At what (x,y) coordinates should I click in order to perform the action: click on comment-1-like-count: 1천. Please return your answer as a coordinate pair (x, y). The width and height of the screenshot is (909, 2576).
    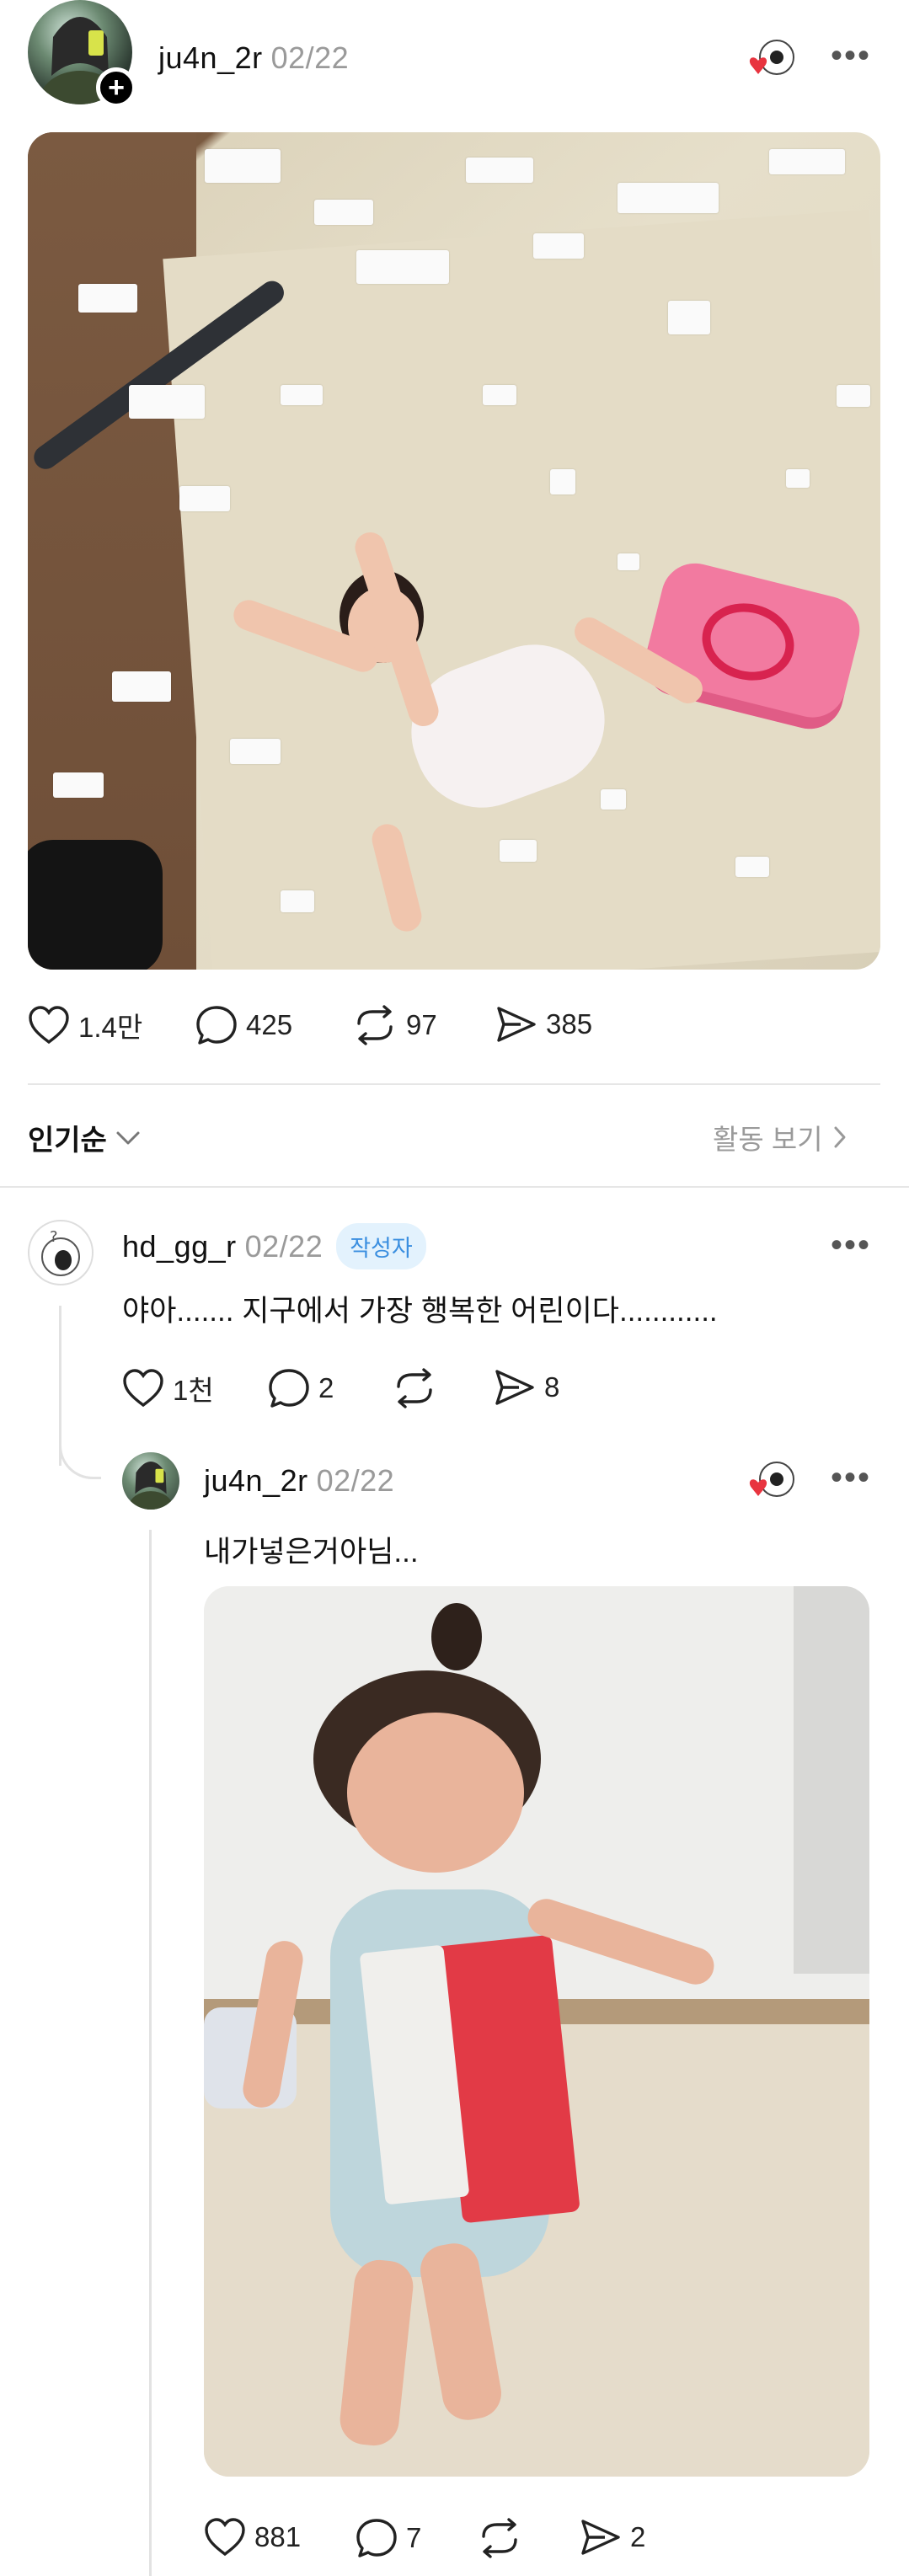
    Looking at the image, I should click on (193, 1390).